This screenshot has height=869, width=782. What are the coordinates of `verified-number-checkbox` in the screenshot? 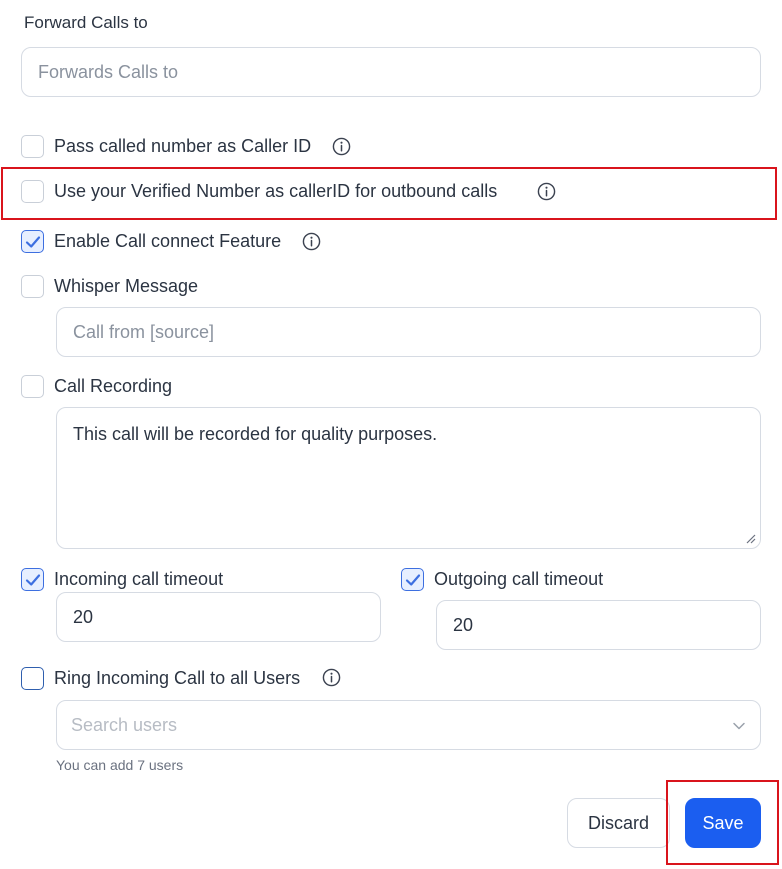 It's located at (32, 191).